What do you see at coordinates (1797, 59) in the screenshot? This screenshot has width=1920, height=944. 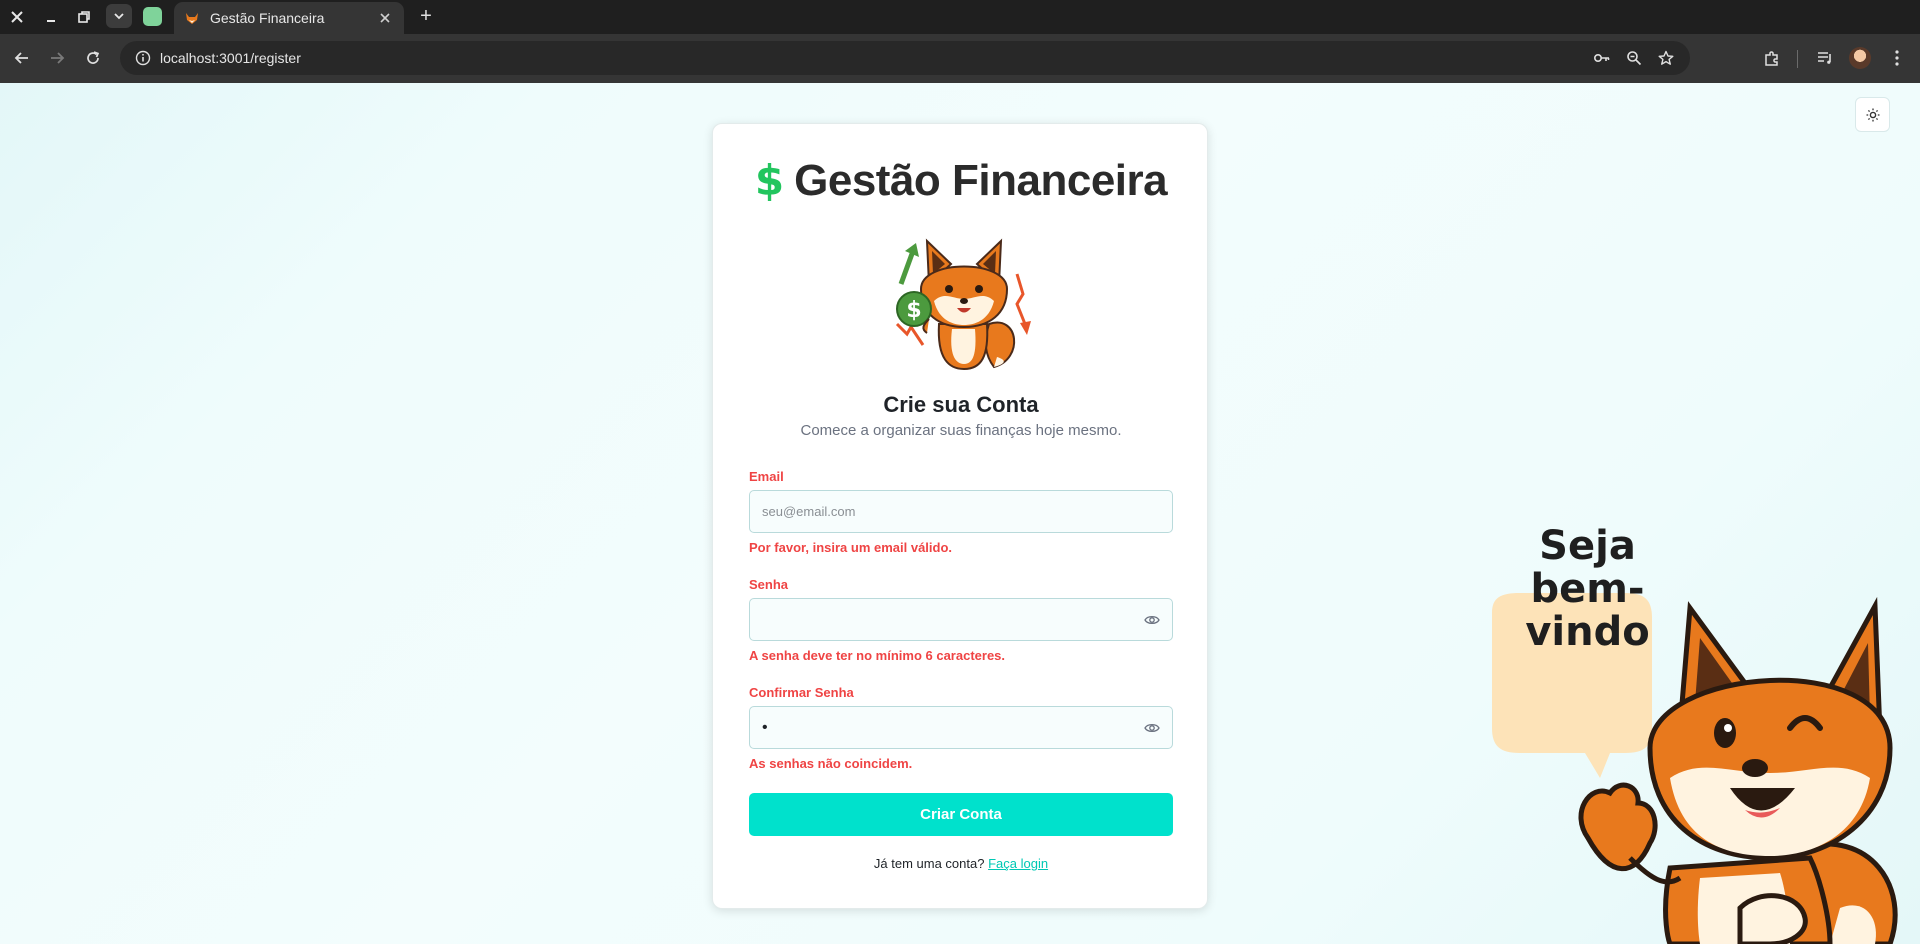 I see `toolbar-divider` at bounding box center [1797, 59].